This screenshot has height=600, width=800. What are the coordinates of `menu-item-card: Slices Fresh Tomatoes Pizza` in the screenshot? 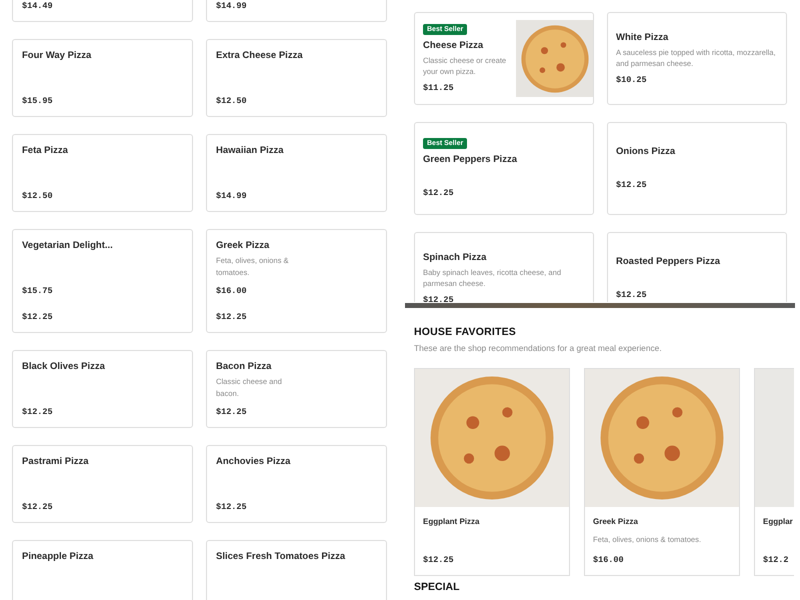 It's located at (296, 570).